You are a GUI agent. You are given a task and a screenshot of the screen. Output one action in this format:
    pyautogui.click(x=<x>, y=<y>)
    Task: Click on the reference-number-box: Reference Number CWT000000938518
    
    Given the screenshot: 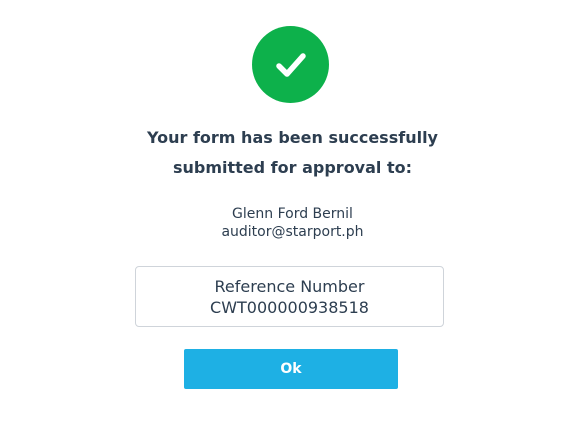 What is the action you would take?
    pyautogui.click(x=289, y=296)
    